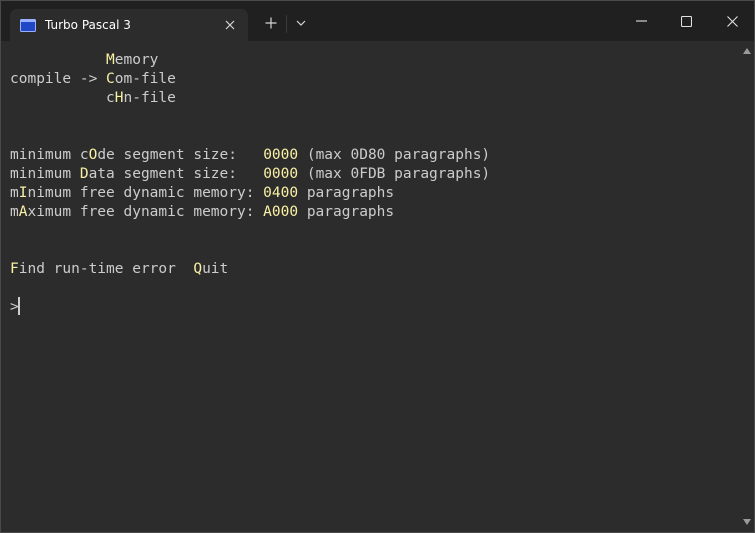  Describe the element at coordinates (145, 79) in the screenshot. I see `terminal-text: om-file` at that location.